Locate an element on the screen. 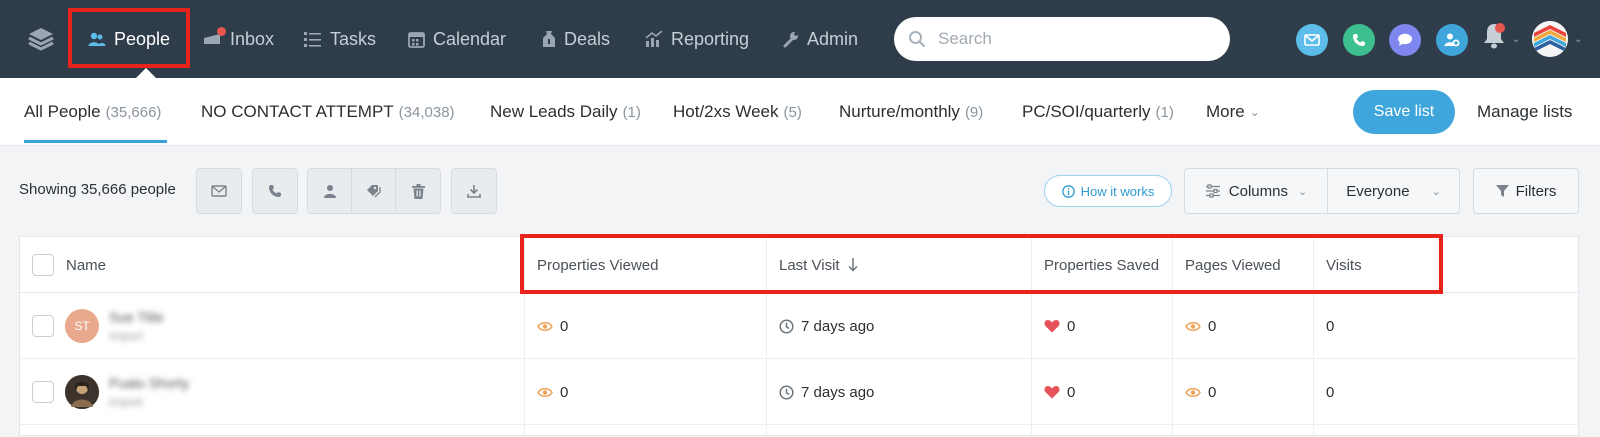 This screenshot has height=437, width=1600. sliders-icon is located at coordinates (1213, 191).